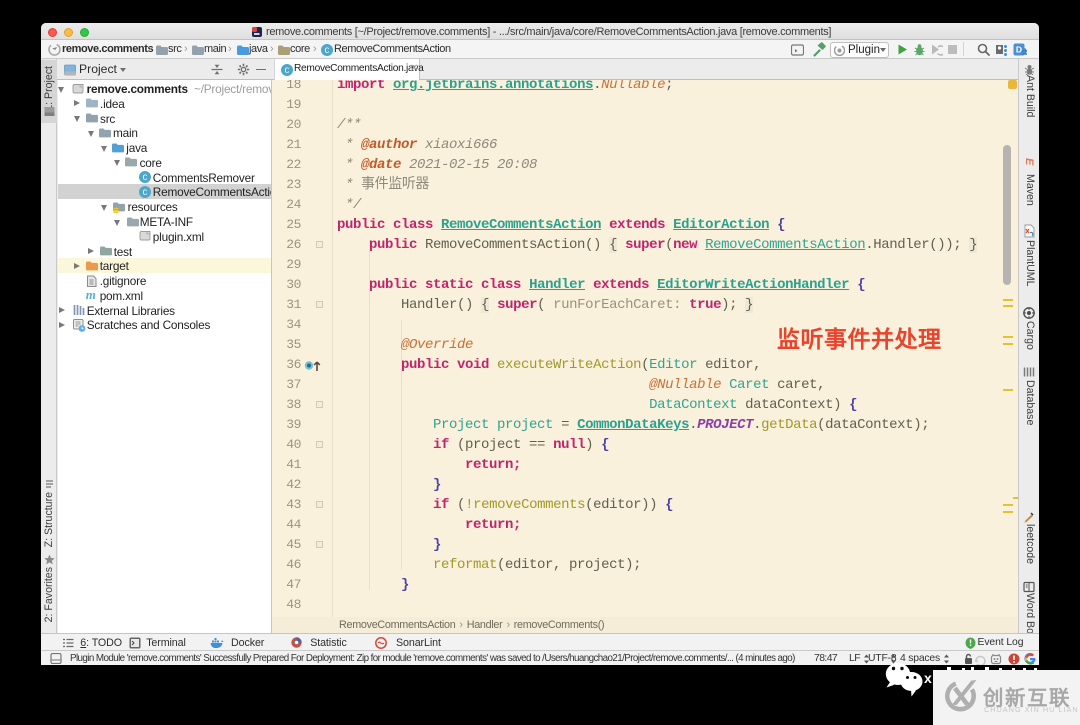  Describe the element at coordinates (1019, 49) in the screenshot. I see `svg-text: D` at that location.